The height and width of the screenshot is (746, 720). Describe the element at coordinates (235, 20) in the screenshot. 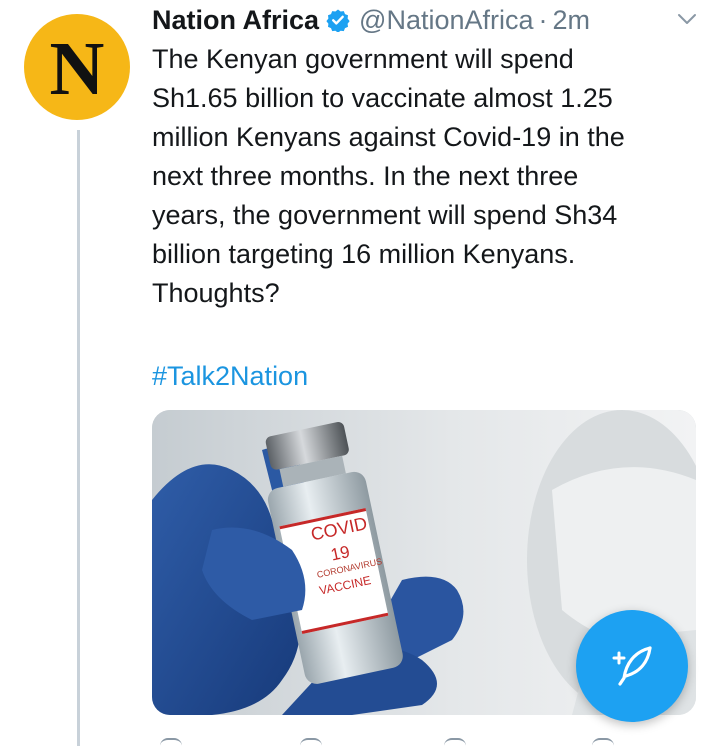

I see `display-name: Nation Africa` at that location.